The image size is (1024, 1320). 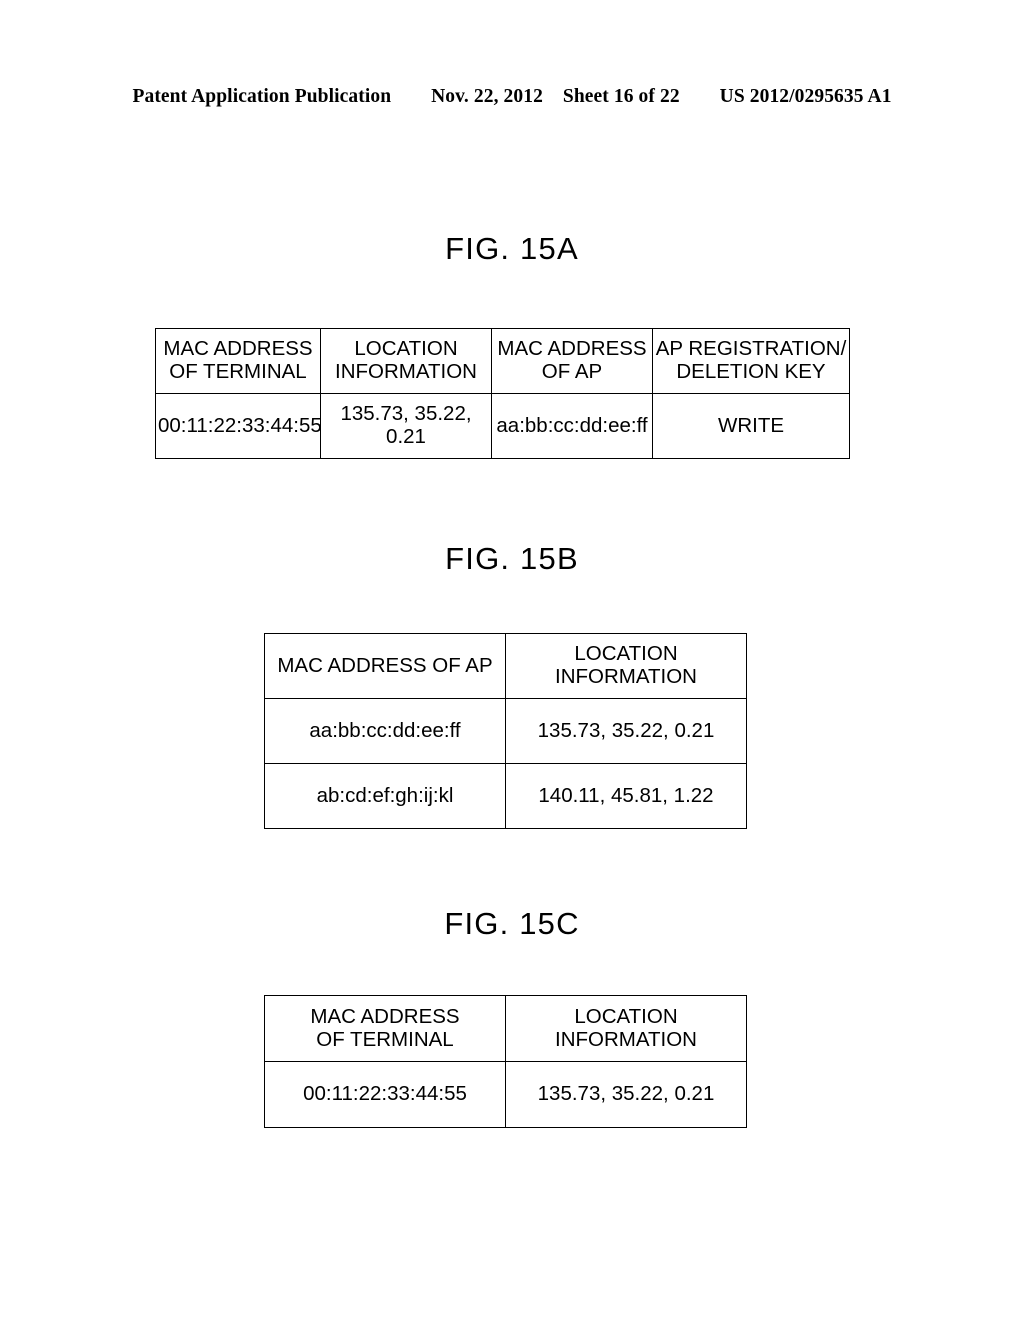 What do you see at coordinates (751, 371) in the screenshot?
I see `header-line-2: DELETION KEY` at bounding box center [751, 371].